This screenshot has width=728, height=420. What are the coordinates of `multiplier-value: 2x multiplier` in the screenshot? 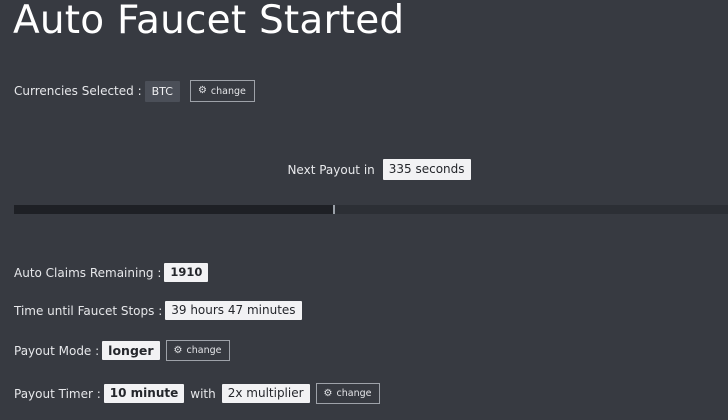 It's located at (265, 393).